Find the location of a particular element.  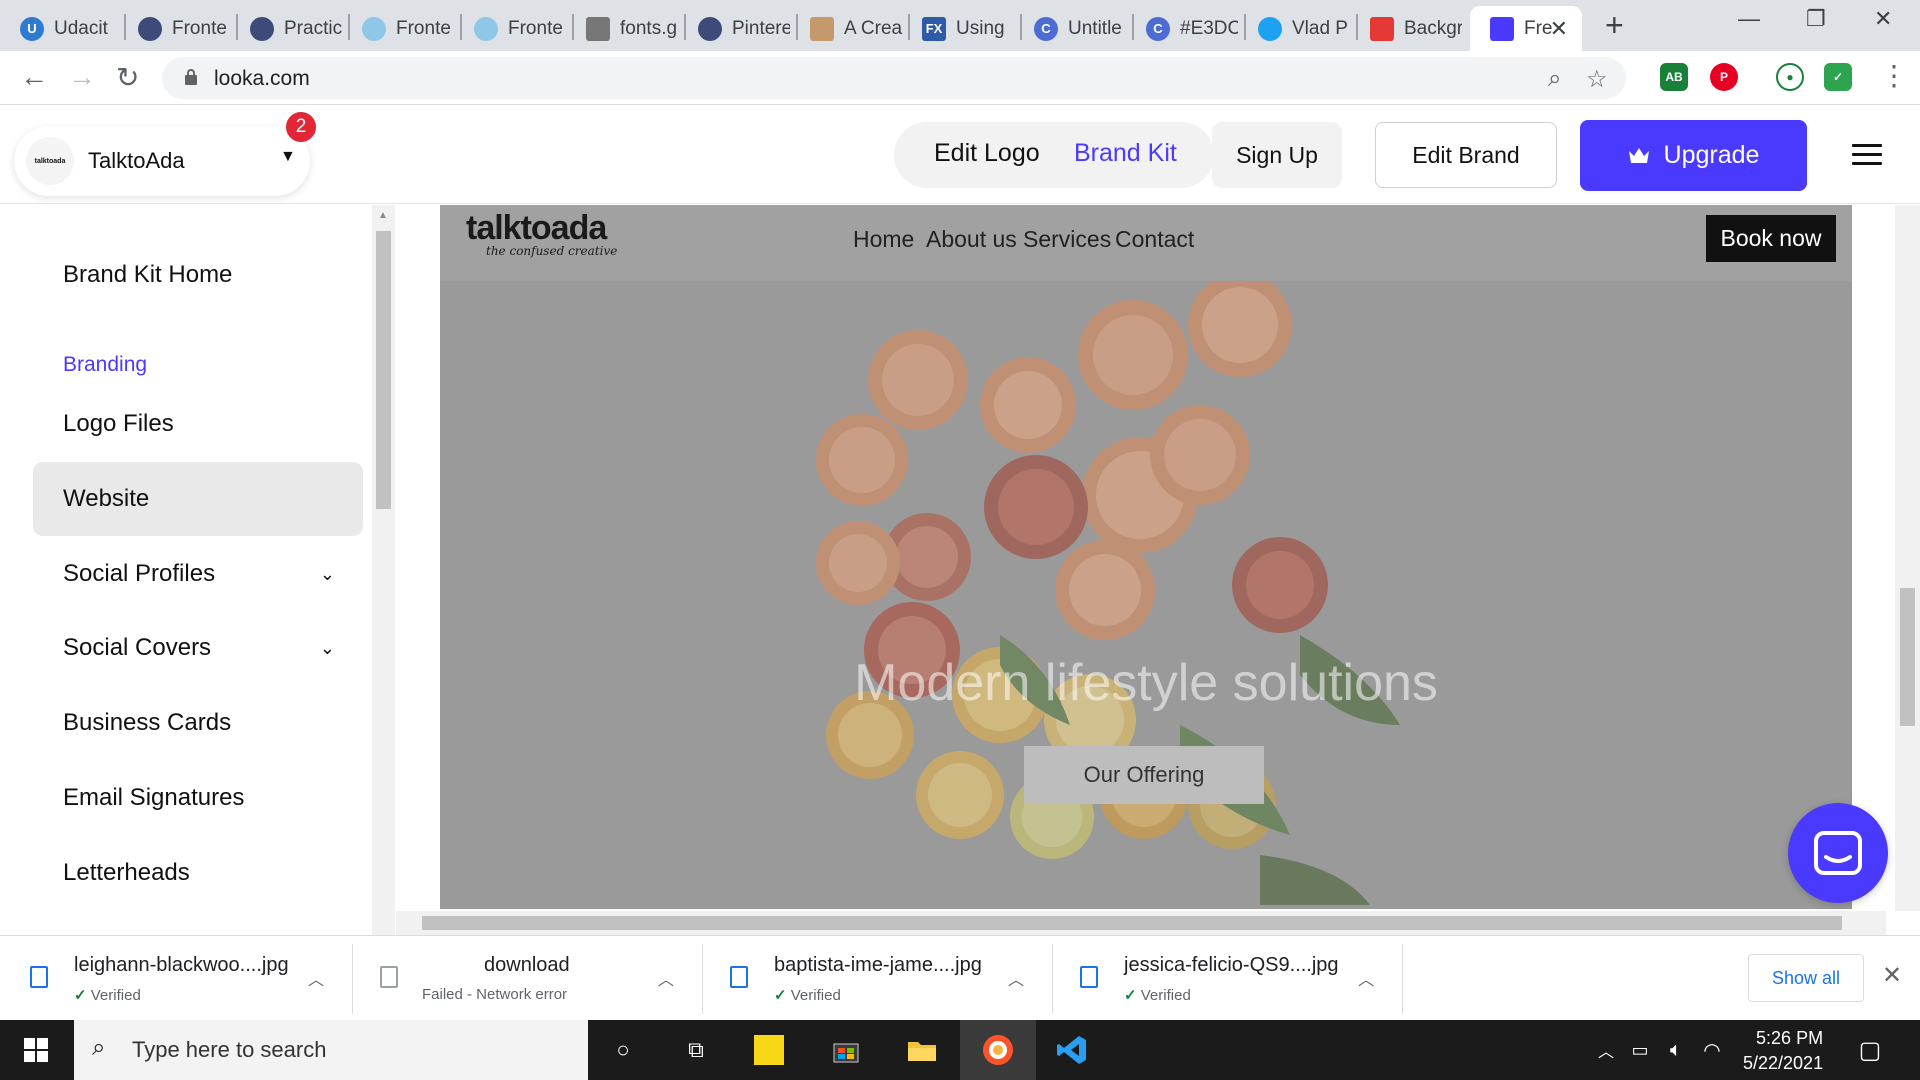

action-center-icon: ▢ is located at coordinates (1870, 1050).